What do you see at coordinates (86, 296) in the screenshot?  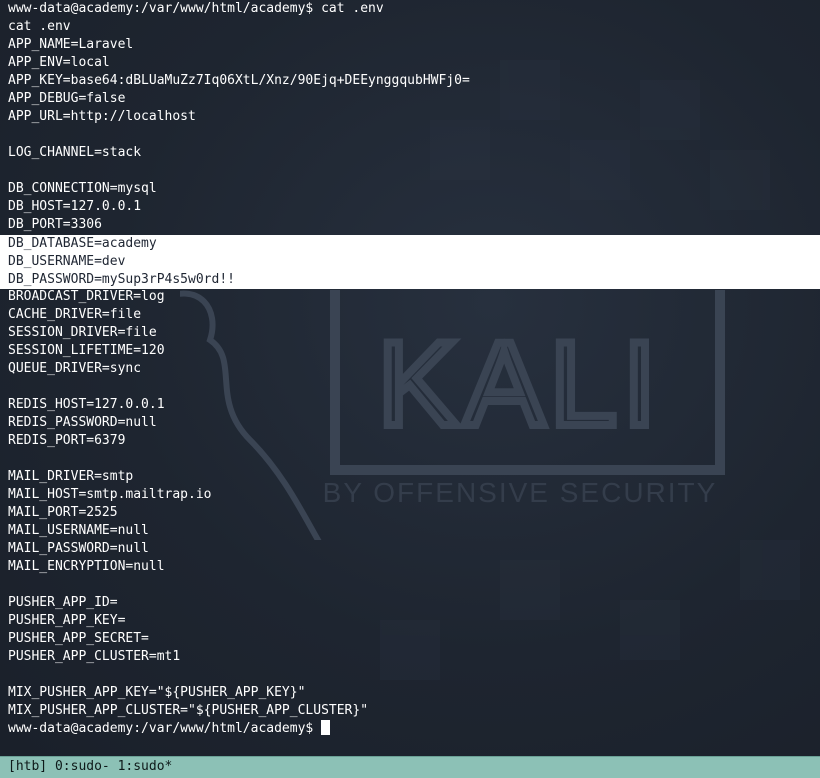 I see `output-line: BROADCAST_DRIVER=log` at bounding box center [86, 296].